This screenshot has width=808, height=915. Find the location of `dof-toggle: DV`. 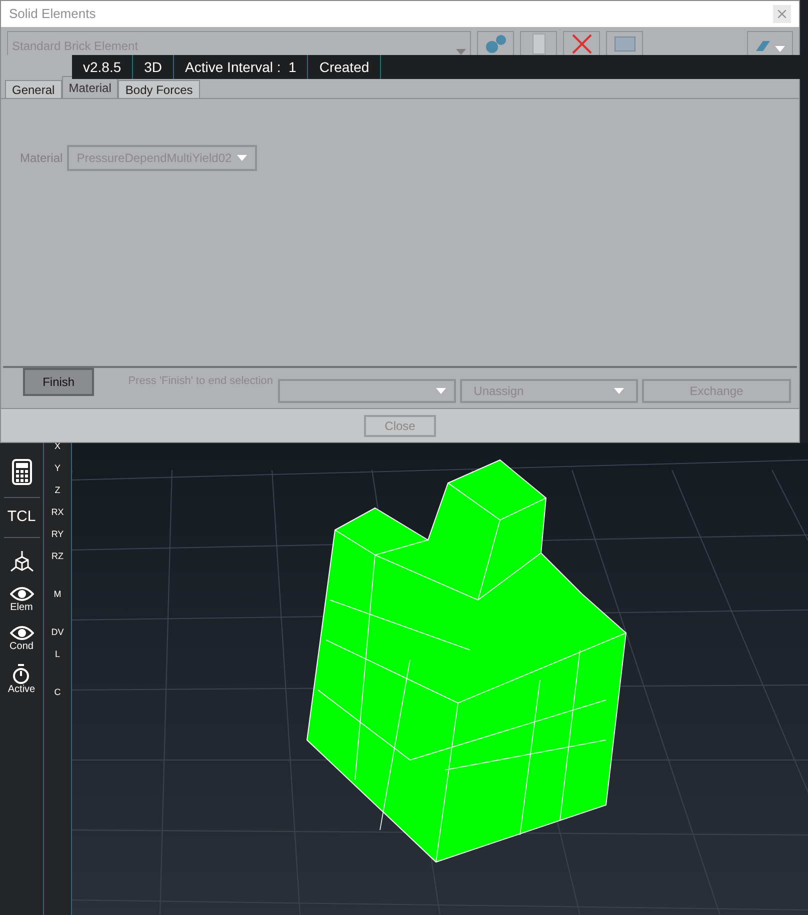

dof-toggle: DV is located at coordinates (57, 632).